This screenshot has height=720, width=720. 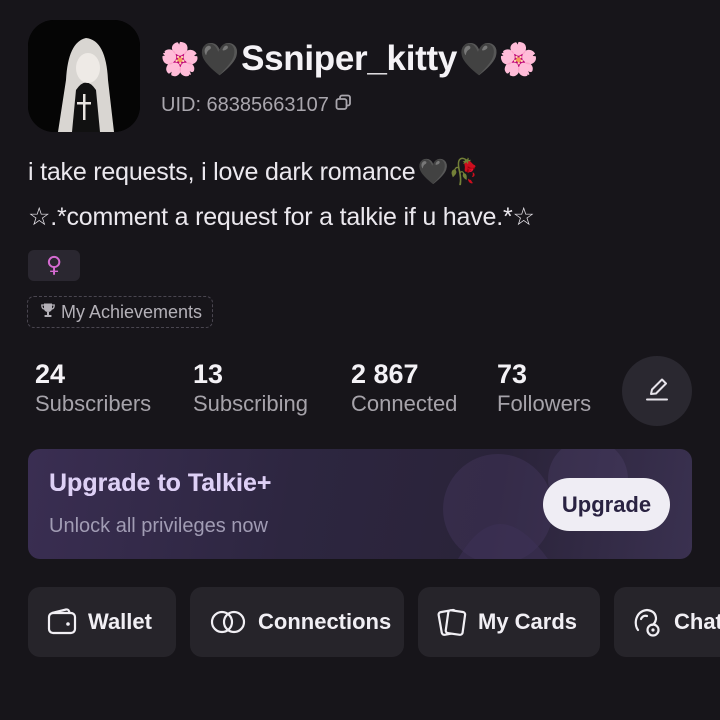 What do you see at coordinates (648, 622) in the screenshot?
I see `chat-icon` at bounding box center [648, 622].